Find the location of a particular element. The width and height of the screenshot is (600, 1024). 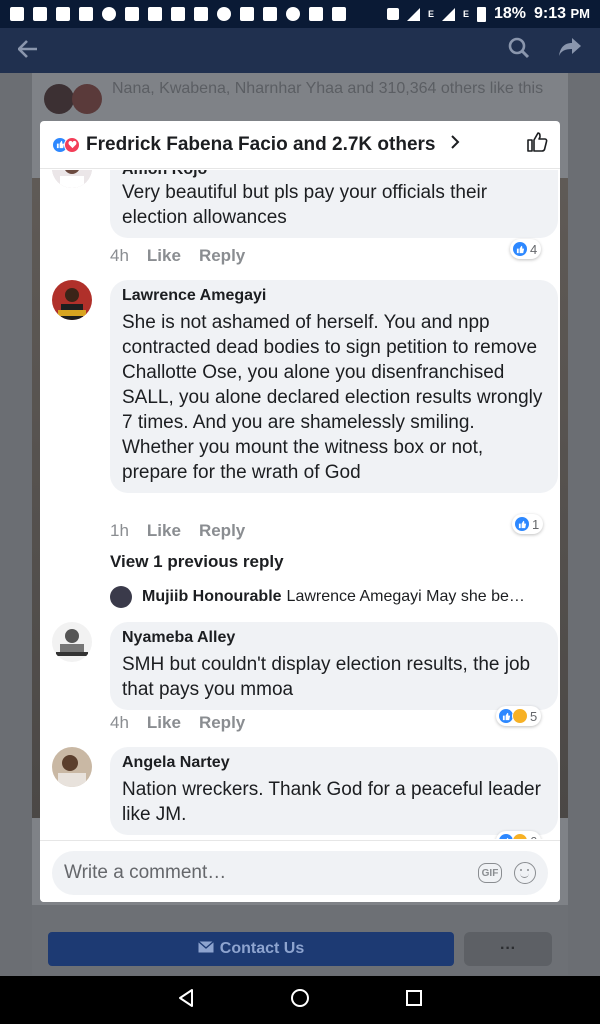

comment-reactions: 1 is located at coordinates (528, 524).